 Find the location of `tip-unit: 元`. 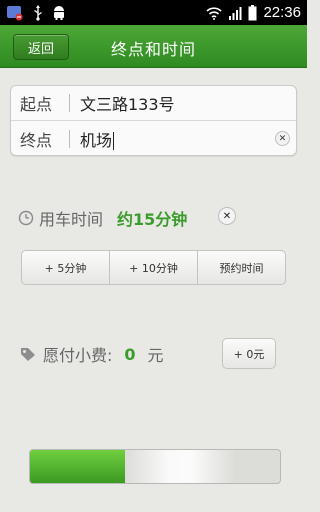

tip-unit: 元 is located at coordinates (155, 355).